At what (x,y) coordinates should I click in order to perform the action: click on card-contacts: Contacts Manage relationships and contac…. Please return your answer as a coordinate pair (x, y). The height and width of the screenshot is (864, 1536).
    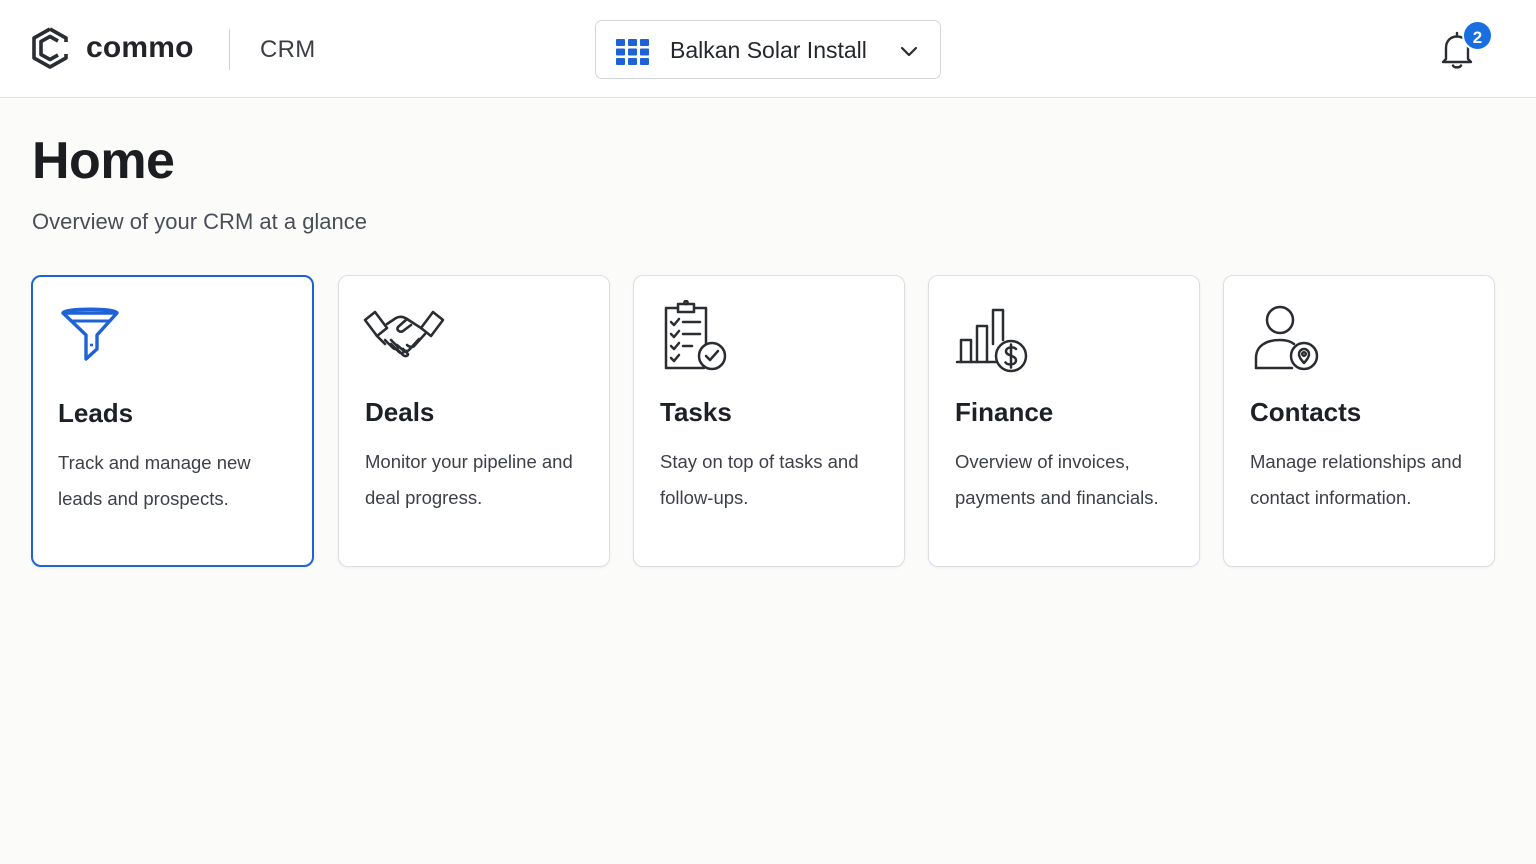
    Looking at the image, I should click on (1359, 421).